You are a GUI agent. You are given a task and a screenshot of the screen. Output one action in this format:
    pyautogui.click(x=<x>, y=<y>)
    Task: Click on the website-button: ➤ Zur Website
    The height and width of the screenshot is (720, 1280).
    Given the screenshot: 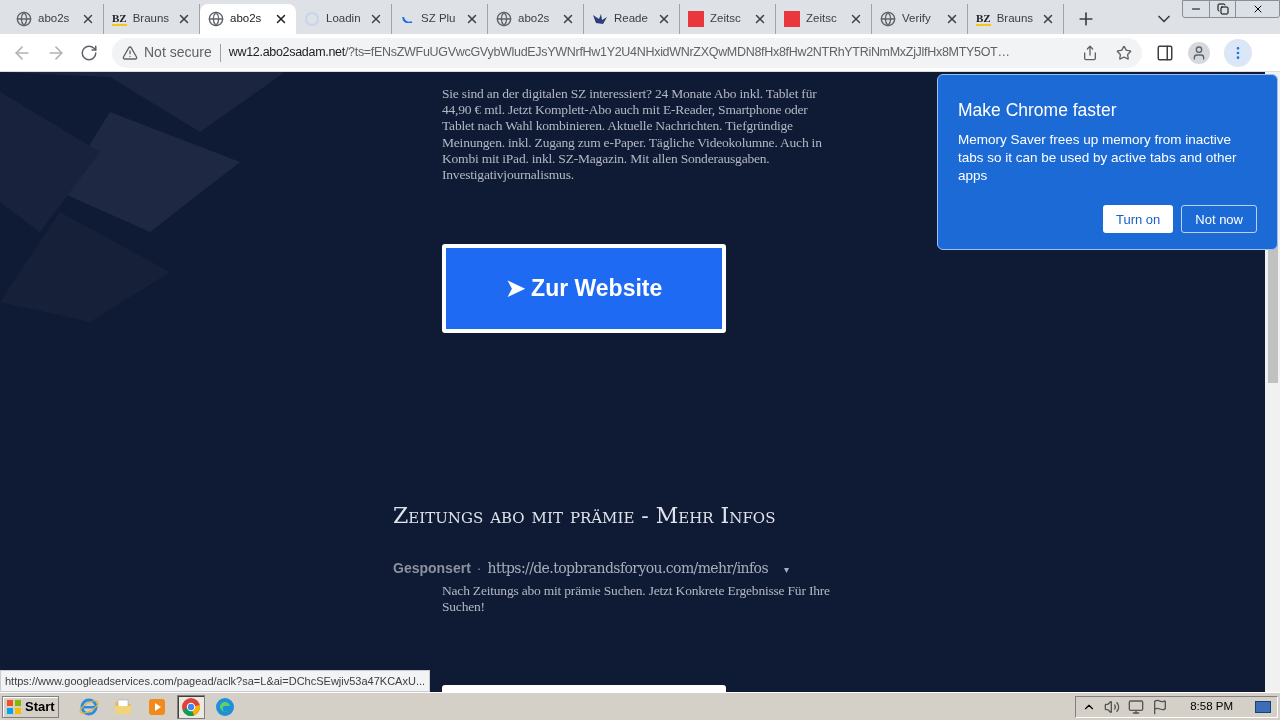 What is the action you would take?
    pyautogui.click(x=584, y=289)
    